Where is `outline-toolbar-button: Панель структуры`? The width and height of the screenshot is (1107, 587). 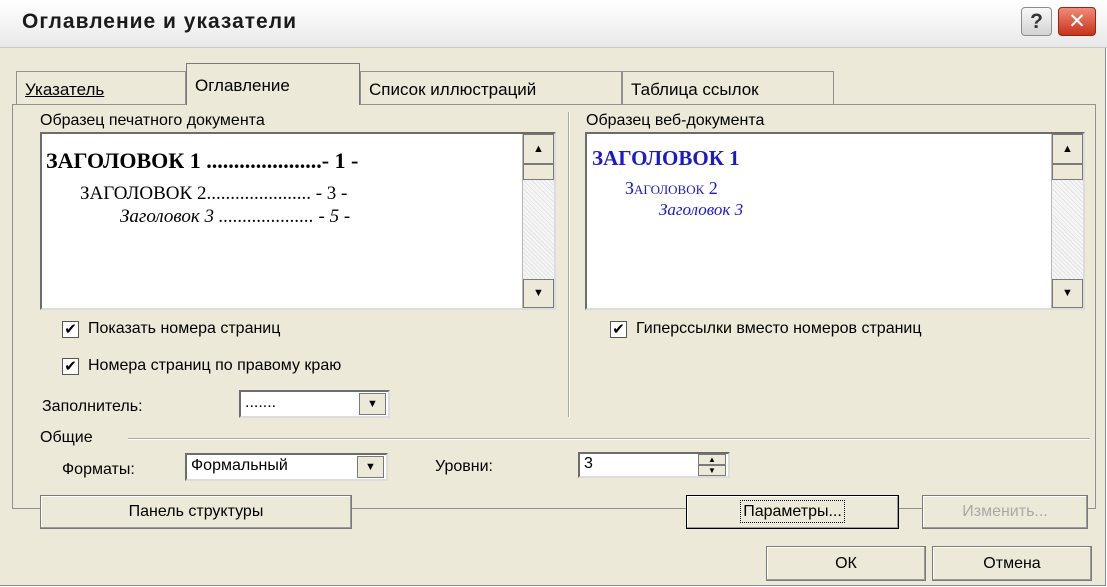 outline-toolbar-button: Панель структуры is located at coordinates (196, 512).